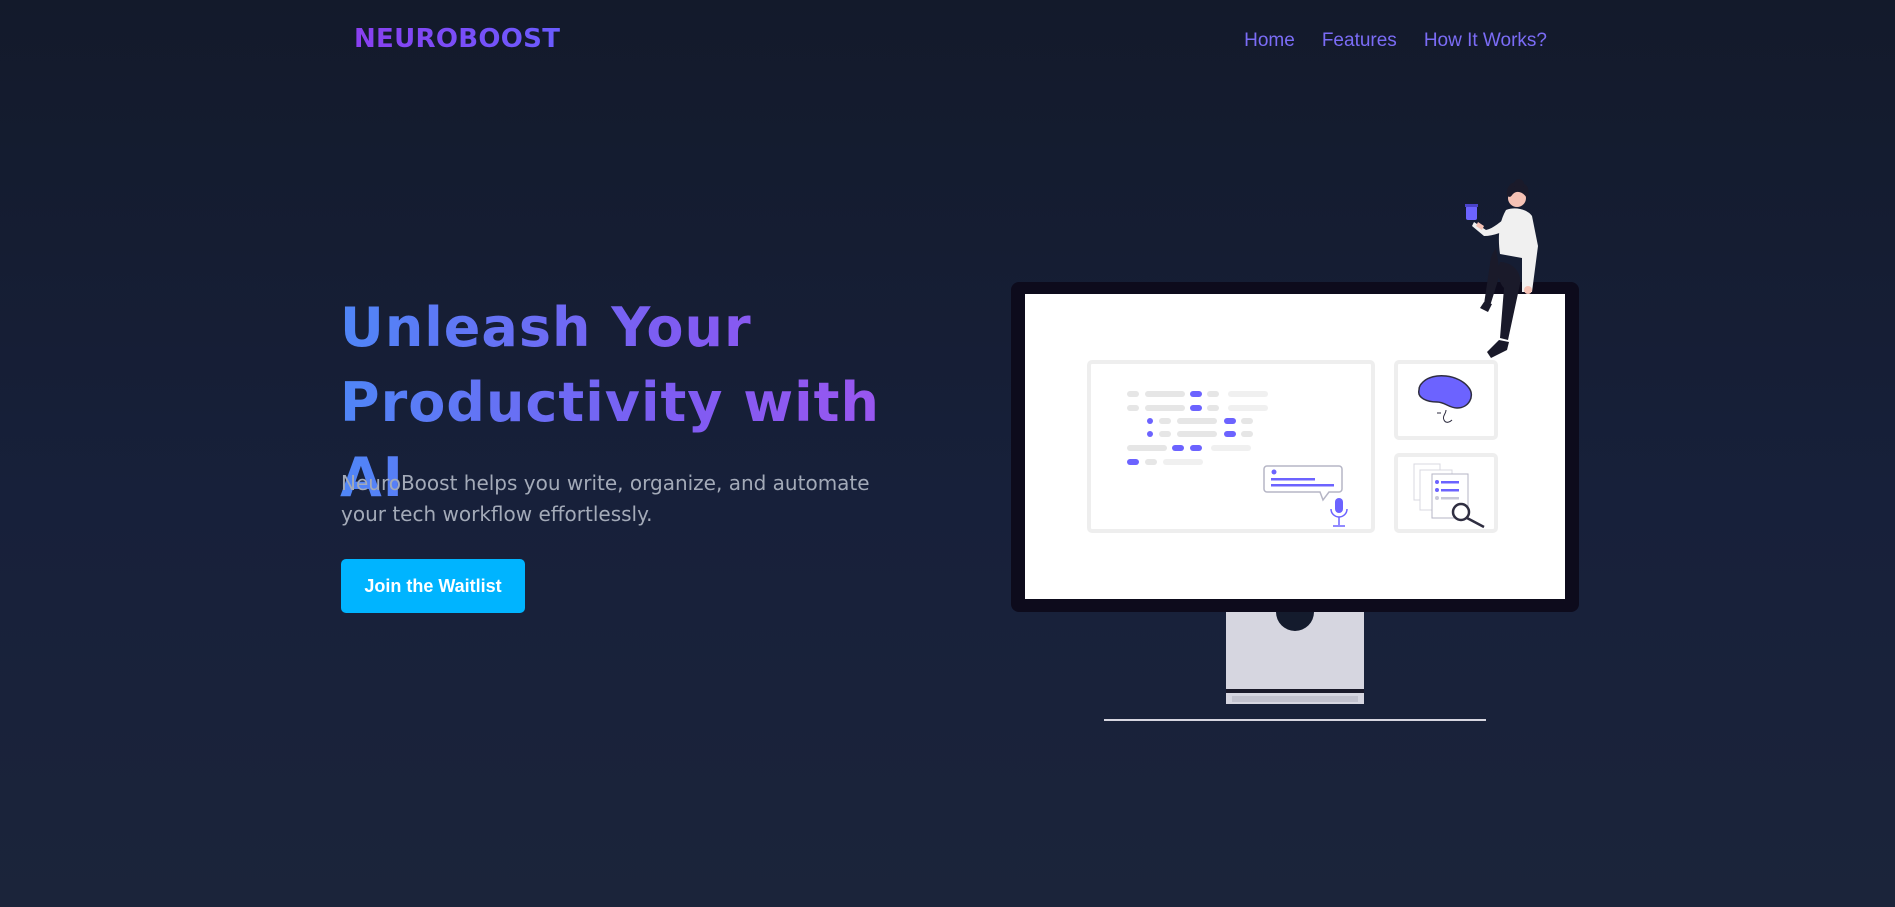  I want to click on nav-link-home: Home, so click(1269, 41).